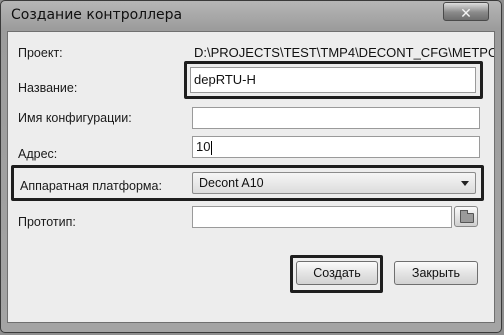 The width and height of the screenshot is (504, 335). Describe the element at coordinates (322, 217) in the screenshot. I see `prototype-input` at that location.